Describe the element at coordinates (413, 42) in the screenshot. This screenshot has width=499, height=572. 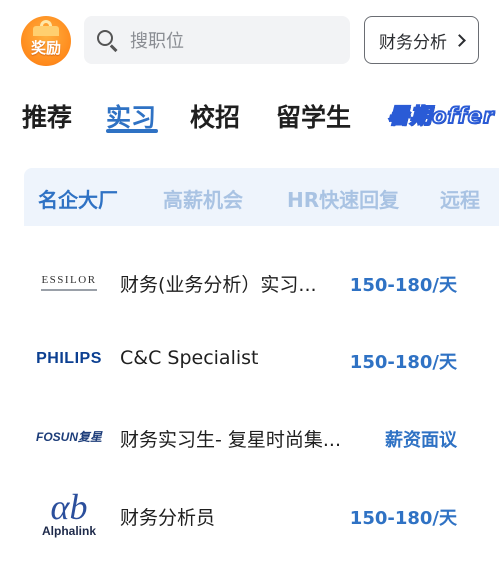
I see `job-filter-label: 财务分析` at that location.